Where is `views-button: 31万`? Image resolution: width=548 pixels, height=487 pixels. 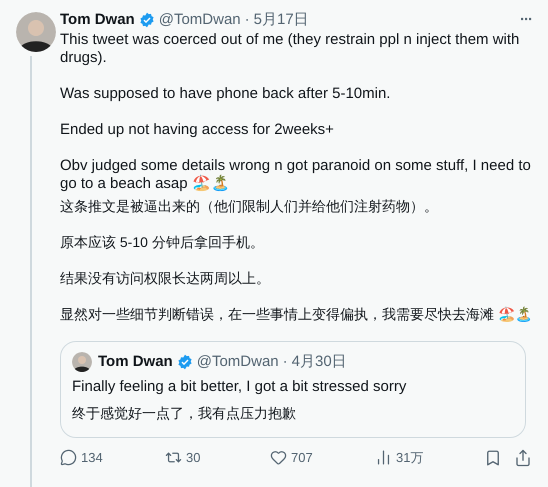 views-button: 31万 is located at coordinates (427, 458).